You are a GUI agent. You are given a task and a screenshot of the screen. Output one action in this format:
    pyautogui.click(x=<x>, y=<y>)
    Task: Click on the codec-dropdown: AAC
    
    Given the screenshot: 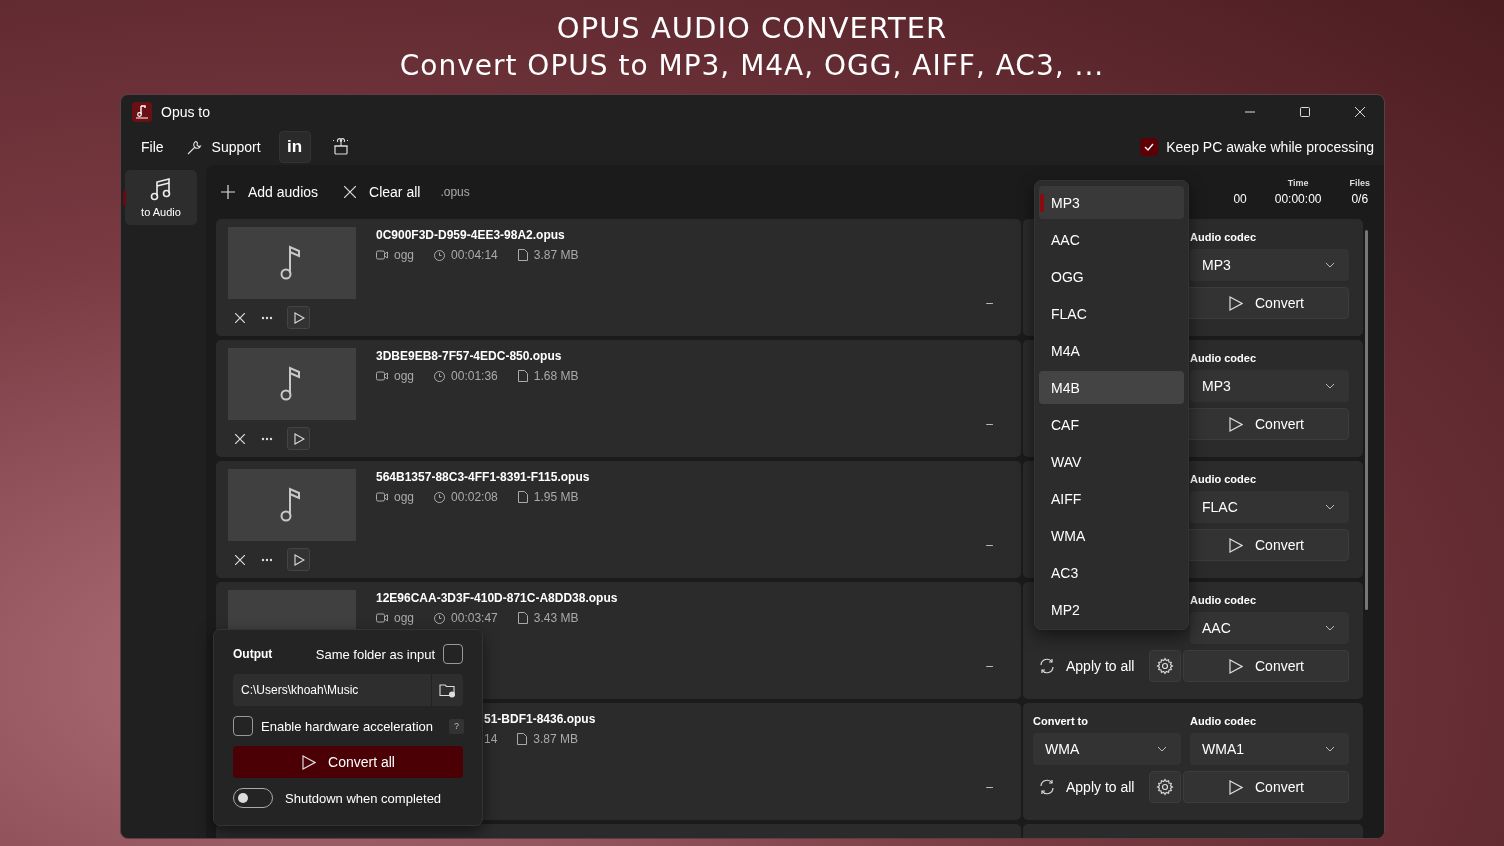 What is the action you would take?
    pyautogui.click(x=1269, y=628)
    